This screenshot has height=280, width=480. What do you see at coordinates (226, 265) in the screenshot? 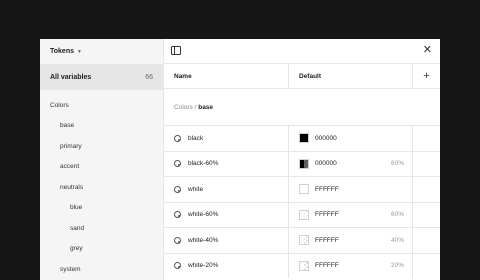
I see `variable-name-cell: white-20%` at bounding box center [226, 265].